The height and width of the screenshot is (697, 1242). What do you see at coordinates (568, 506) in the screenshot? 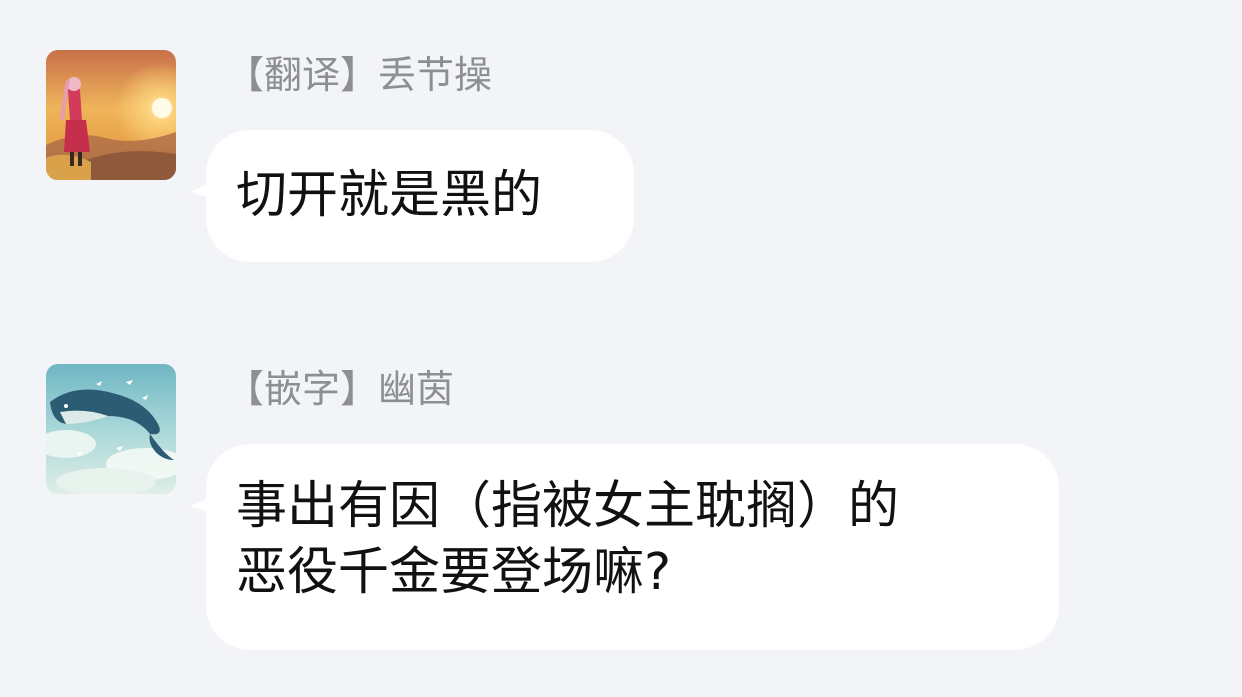
I see `message-text-line: 事出有因（指被女主耽搁）的` at bounding box center [568, 506].